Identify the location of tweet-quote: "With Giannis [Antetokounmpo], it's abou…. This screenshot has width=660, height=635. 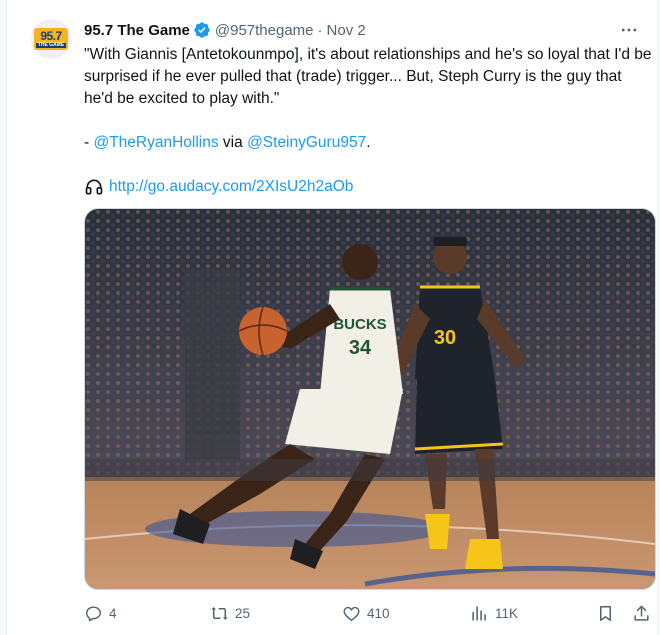
(368, 76).